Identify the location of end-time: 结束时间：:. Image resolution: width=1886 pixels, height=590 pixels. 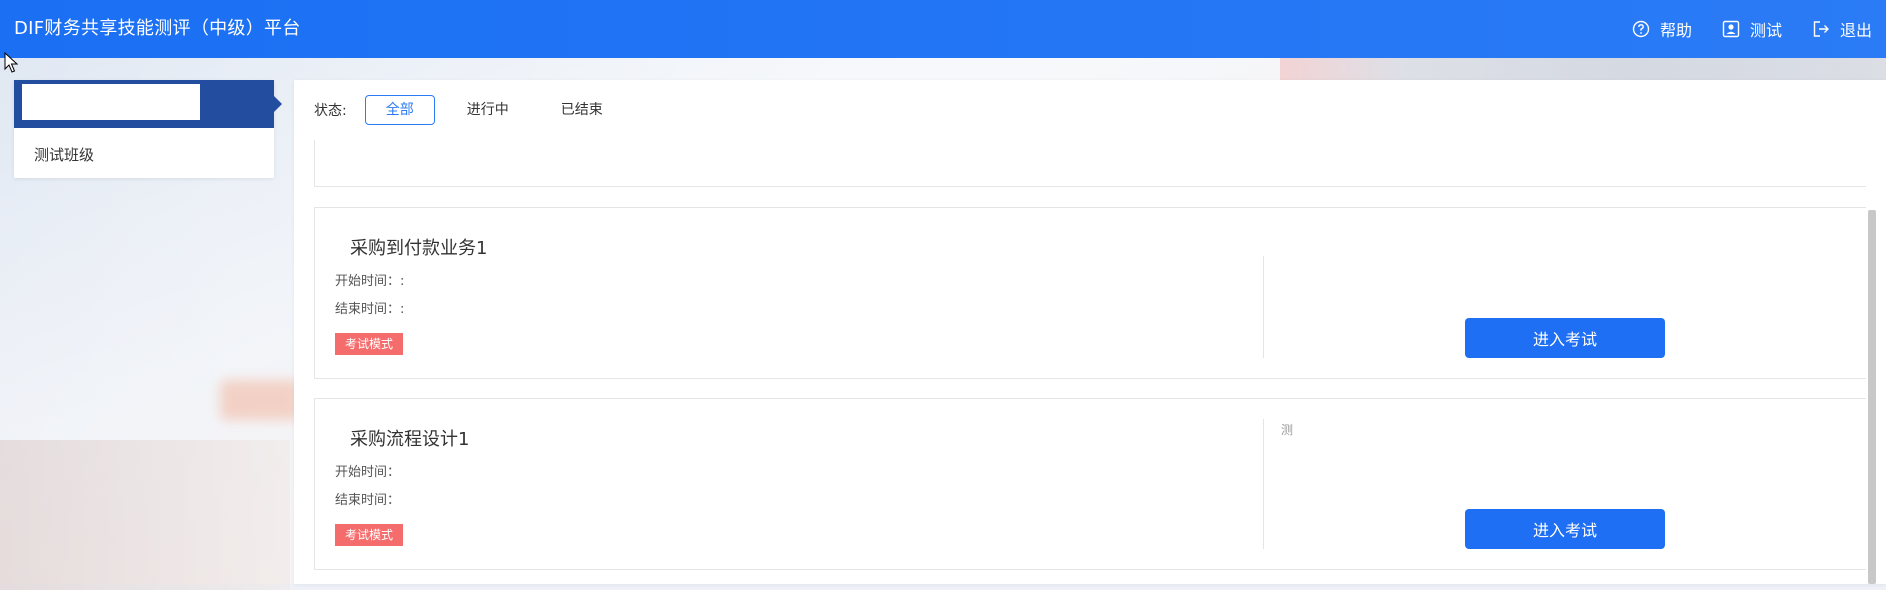
(370, 309).